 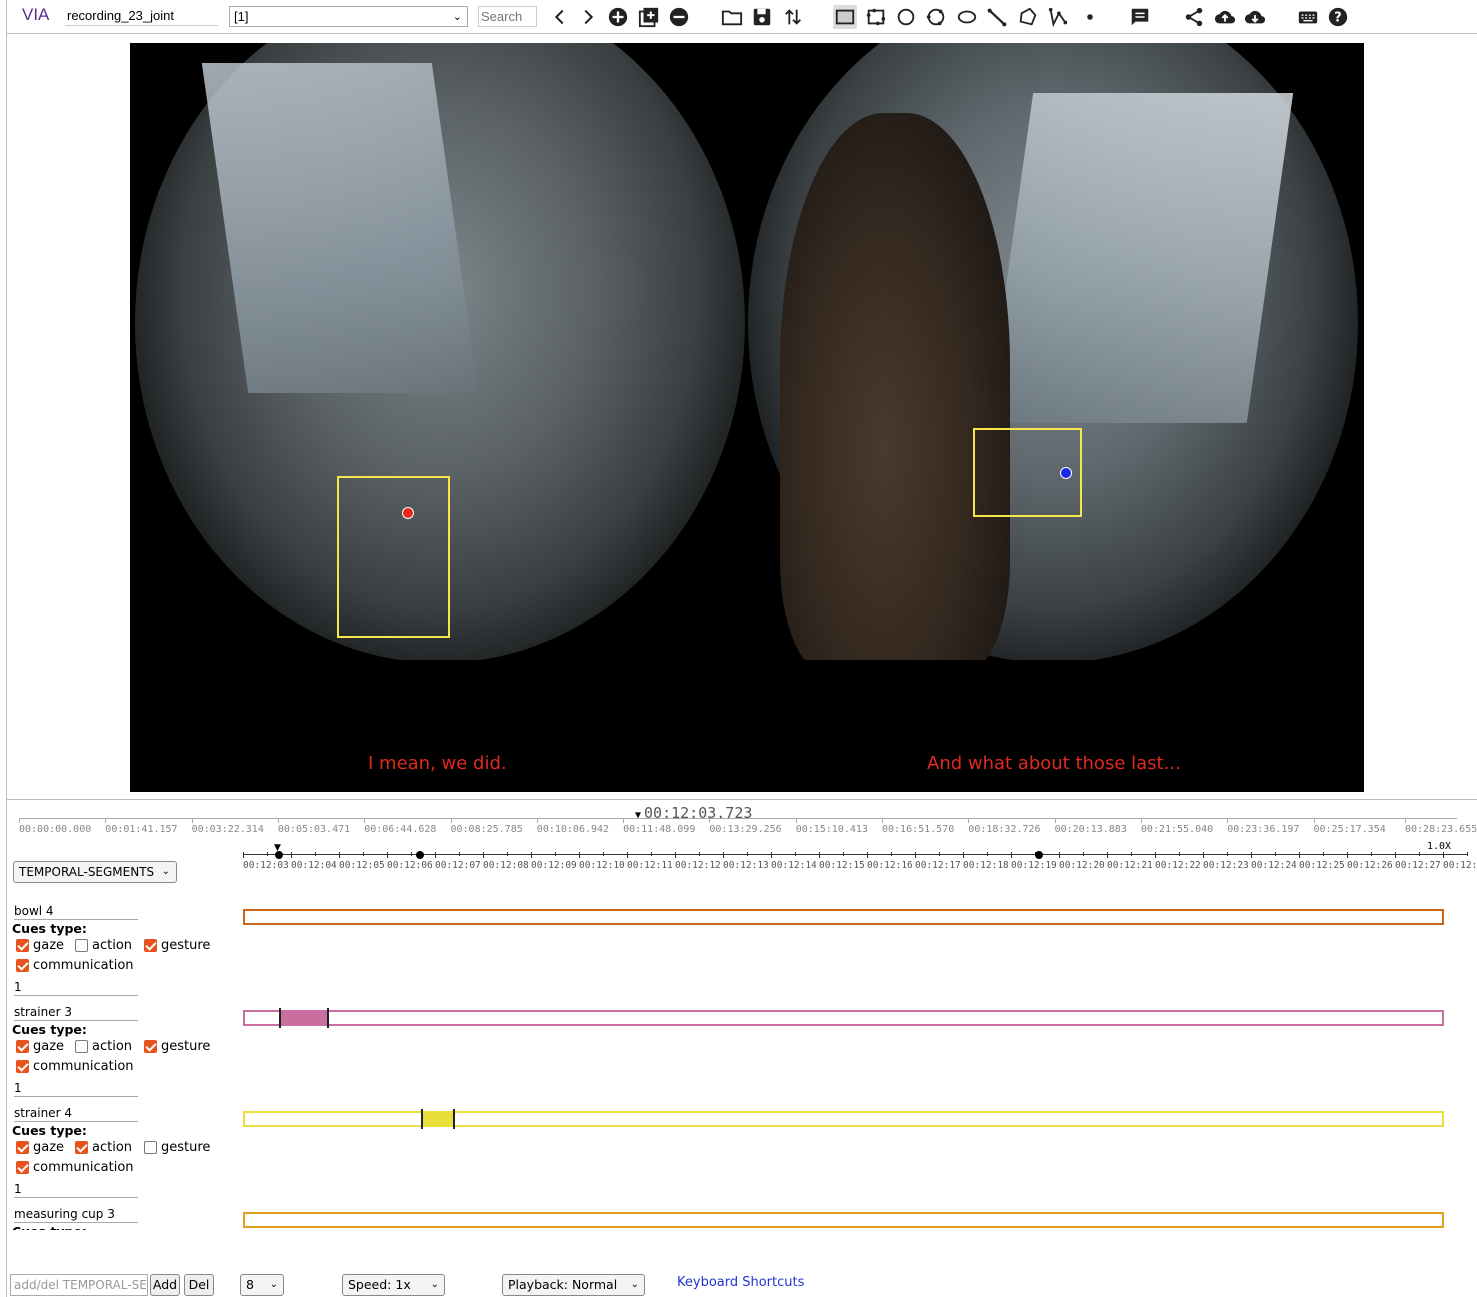 I want to click on add-file-icon, so click(x=618, y=17).